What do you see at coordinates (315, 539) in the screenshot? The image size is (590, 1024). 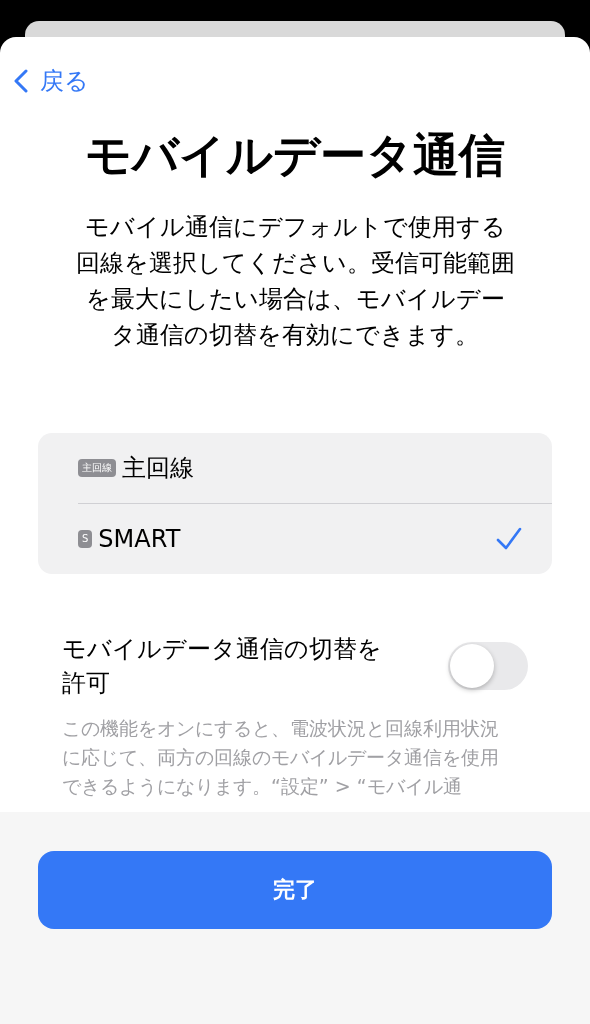 I see `line-option: S SMART` at bounding box center [315, 539].